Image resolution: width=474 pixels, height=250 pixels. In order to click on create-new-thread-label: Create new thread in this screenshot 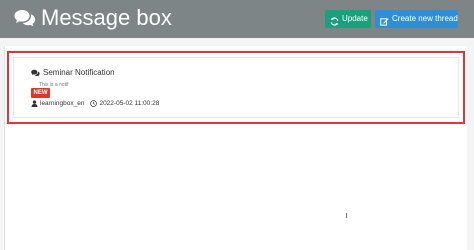, I will do `click(425, 18)`.